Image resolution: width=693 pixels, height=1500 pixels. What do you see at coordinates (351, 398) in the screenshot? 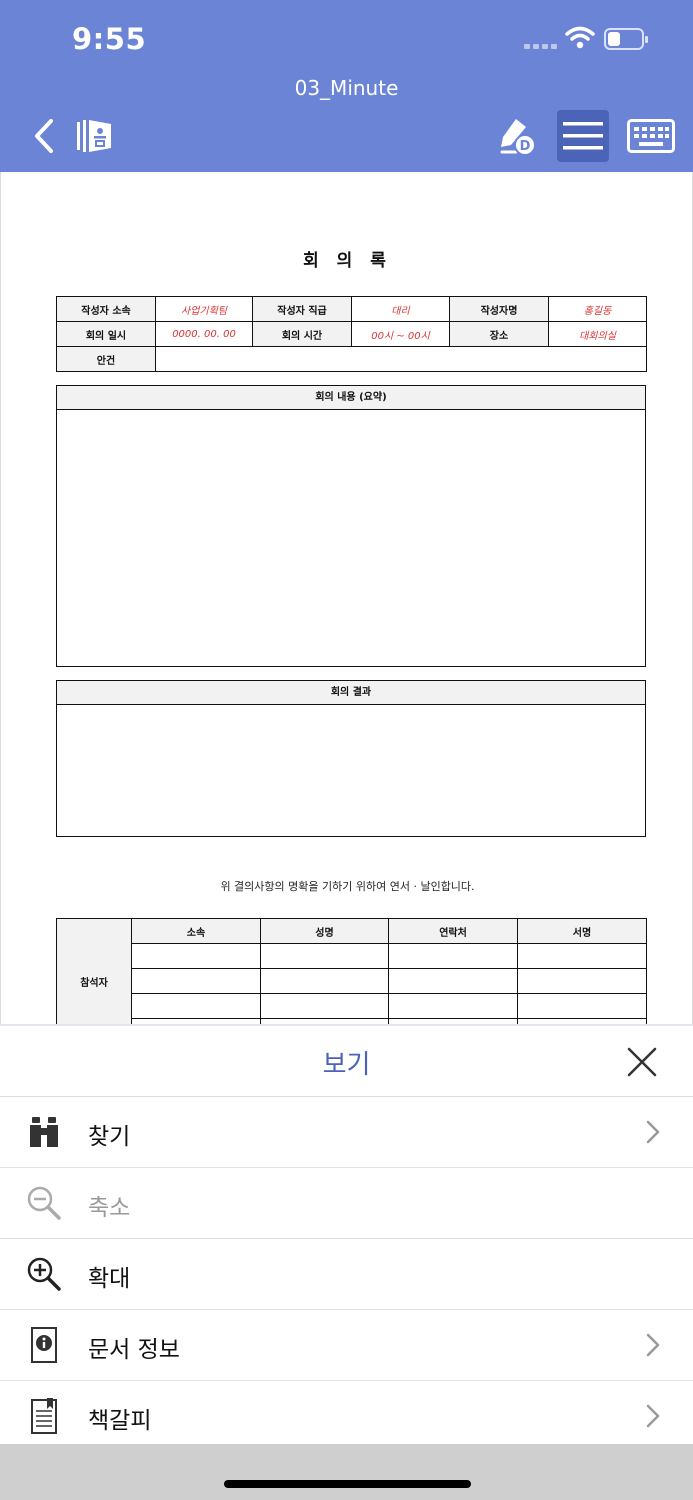
I see `meeting-summary-header: 회의 내용 (요약)` at bounding box center [351, 398].